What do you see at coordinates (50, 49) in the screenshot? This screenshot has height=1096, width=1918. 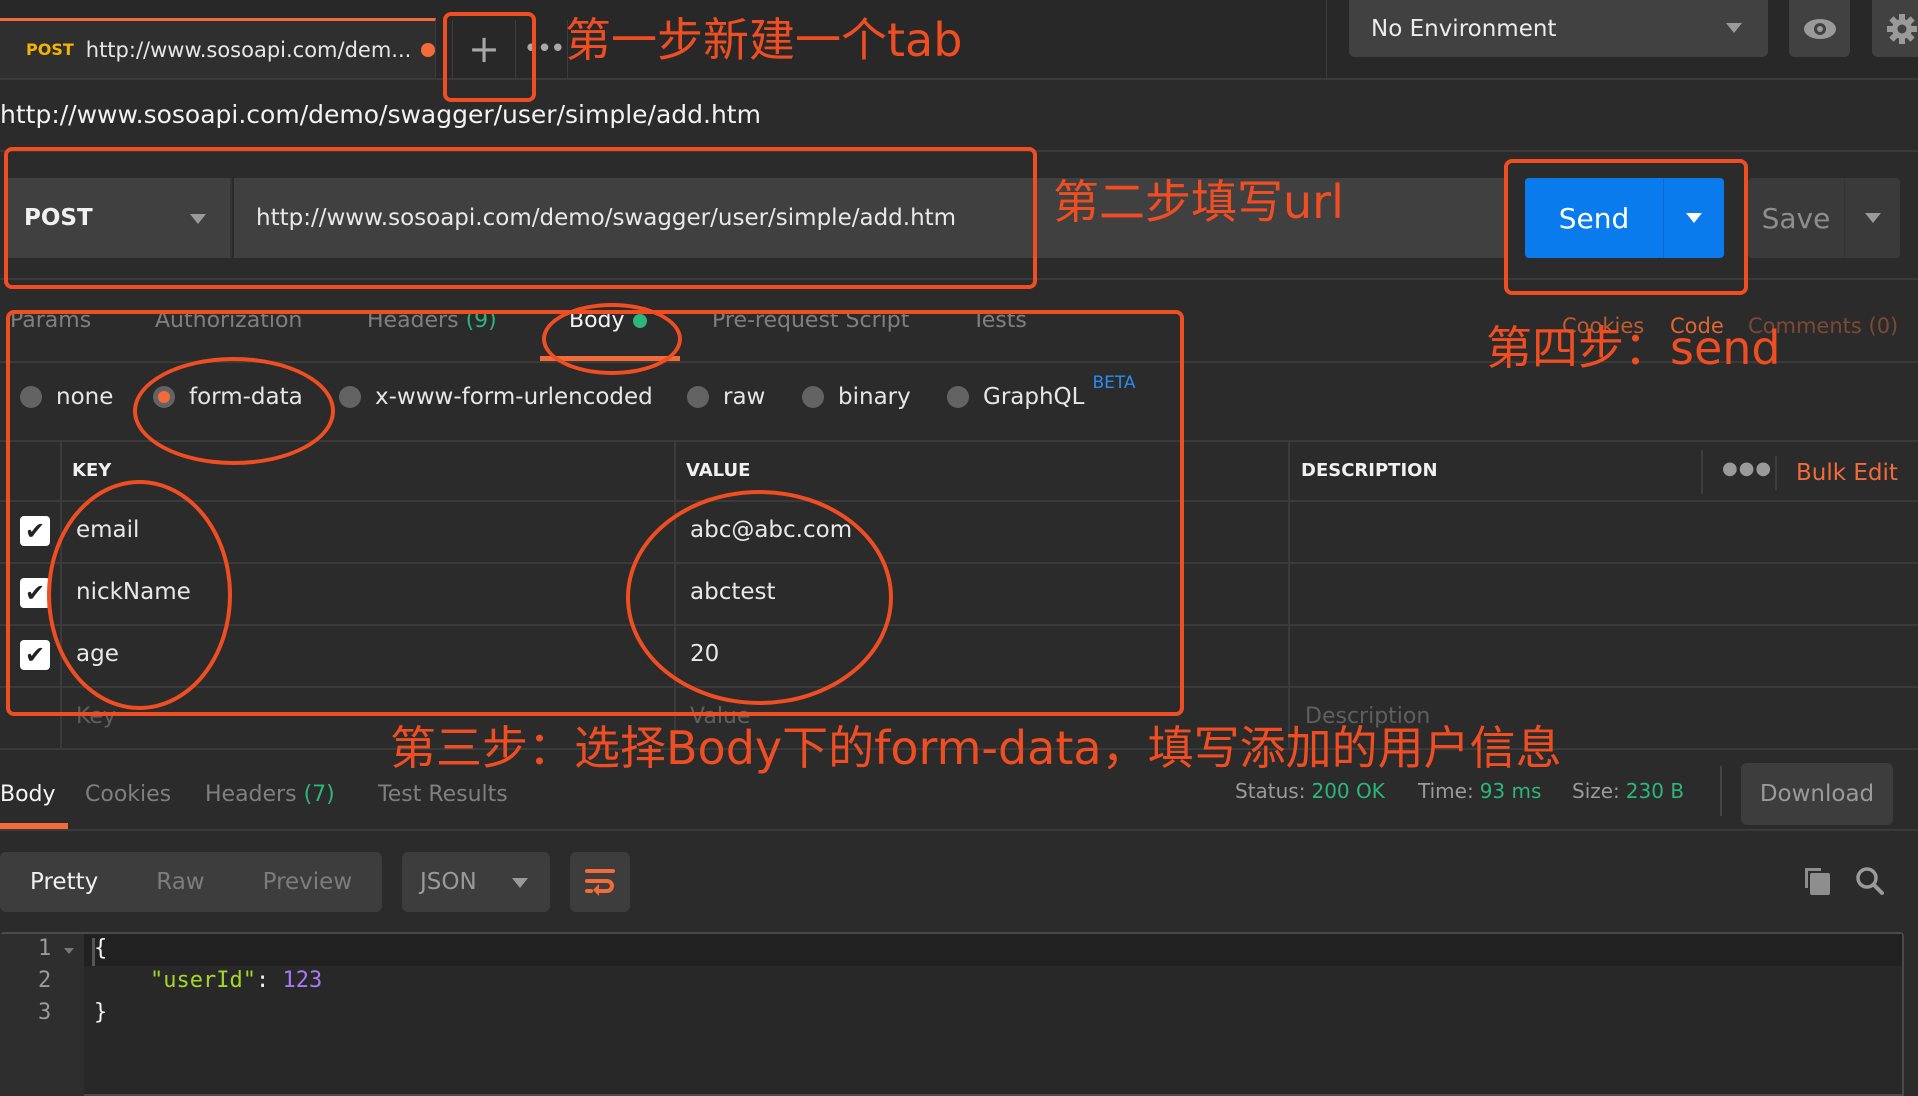 I see `request-tab-method: POST` at bounding box center [50, 49].